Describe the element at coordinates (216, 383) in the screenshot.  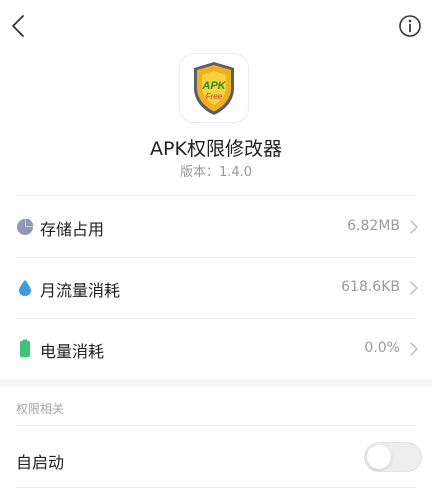
I see `section-separator` at that location.